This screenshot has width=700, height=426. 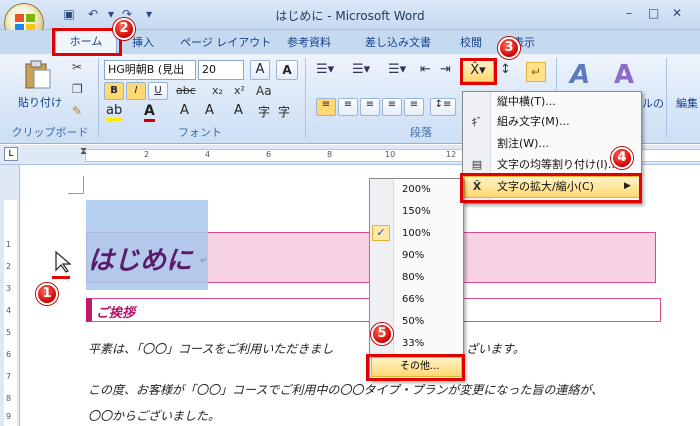 What do you see at coordinates (9, 288) in the screenshot?
I see `vruler-number: 3` at bounding box center [9, 288].